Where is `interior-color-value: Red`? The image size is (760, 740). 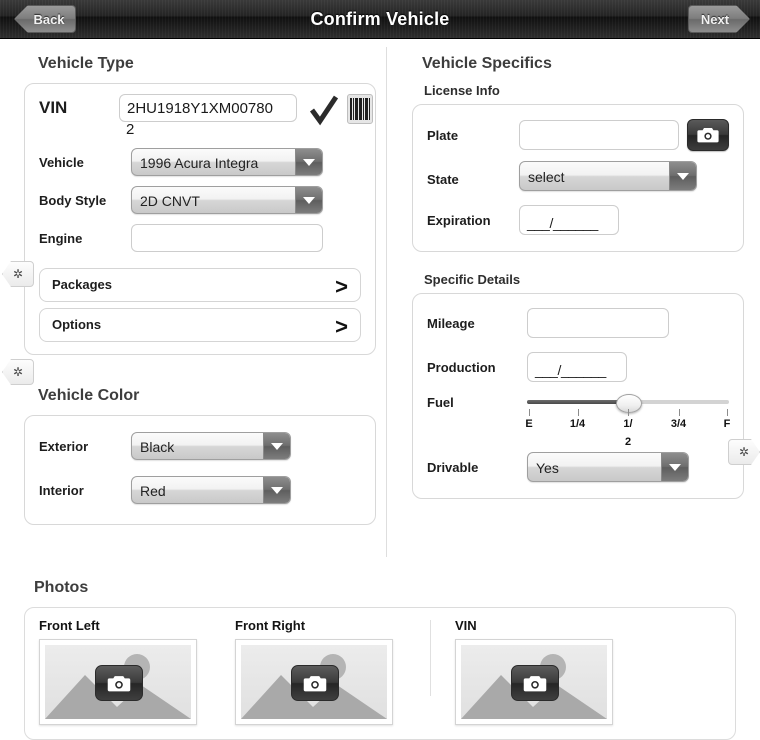 interior-color-value: Red is located at coordinates (153, 491).